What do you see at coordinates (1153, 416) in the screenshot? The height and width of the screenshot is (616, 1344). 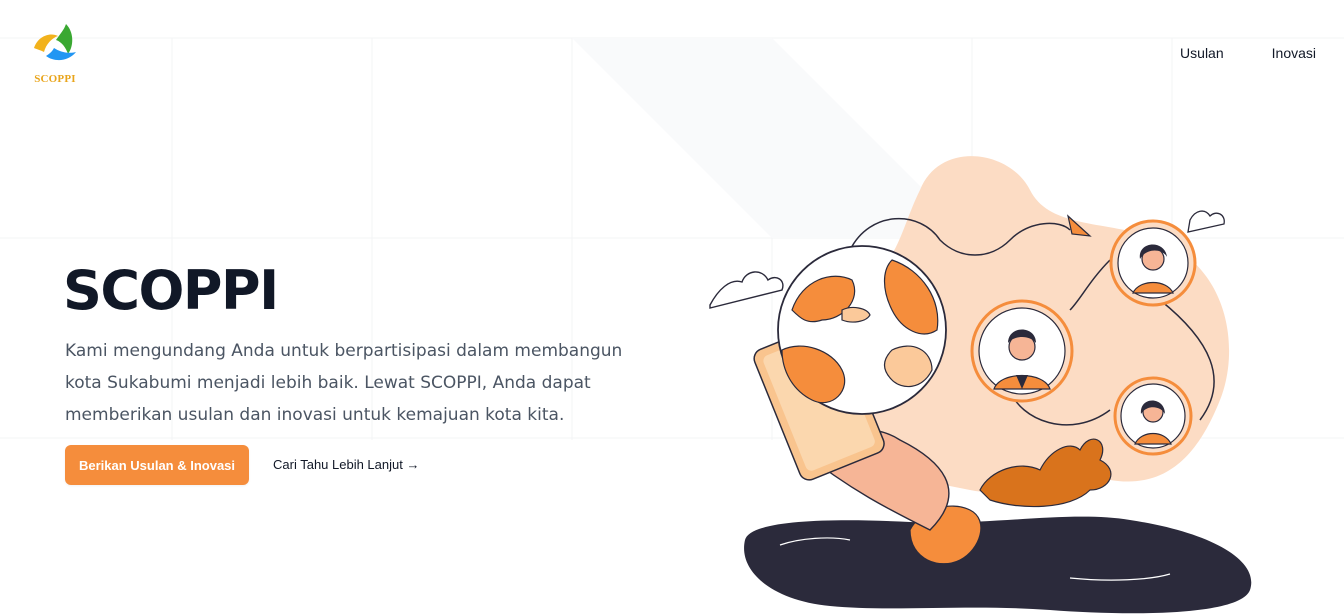 I see `avatar-woman-bottom` at bounding box center [1153, 416].